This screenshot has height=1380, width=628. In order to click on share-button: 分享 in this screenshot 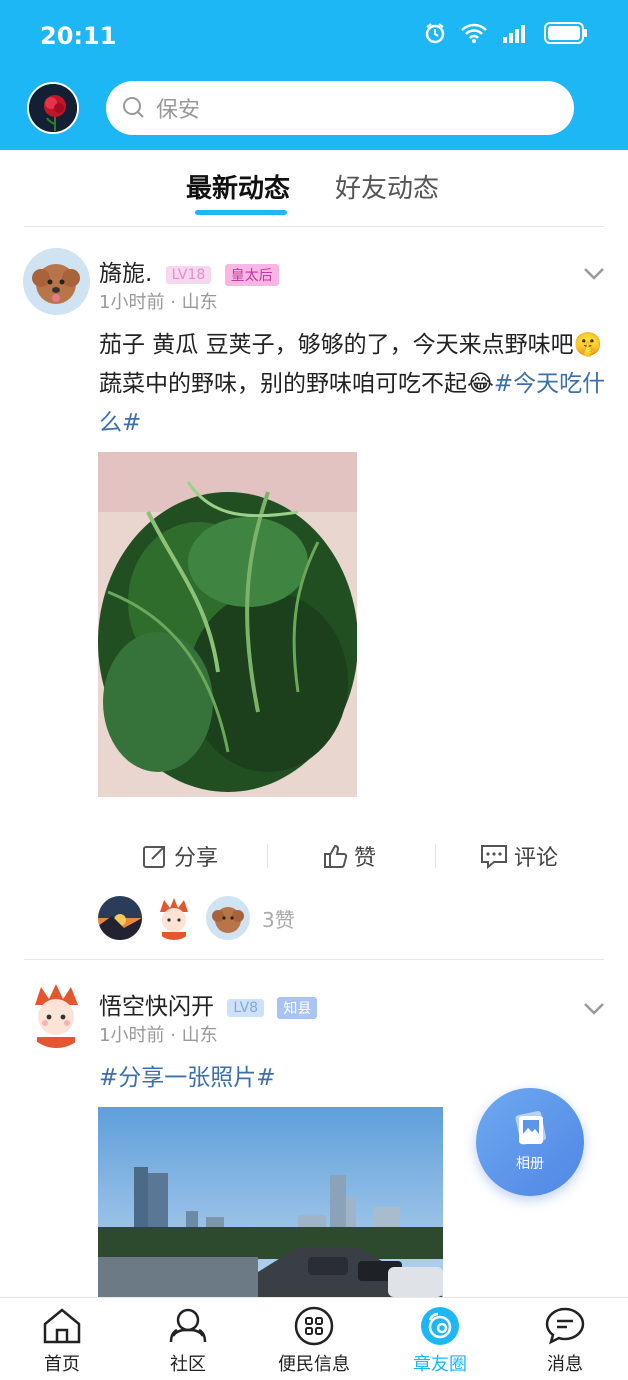, I will do `click(180, 856)`.